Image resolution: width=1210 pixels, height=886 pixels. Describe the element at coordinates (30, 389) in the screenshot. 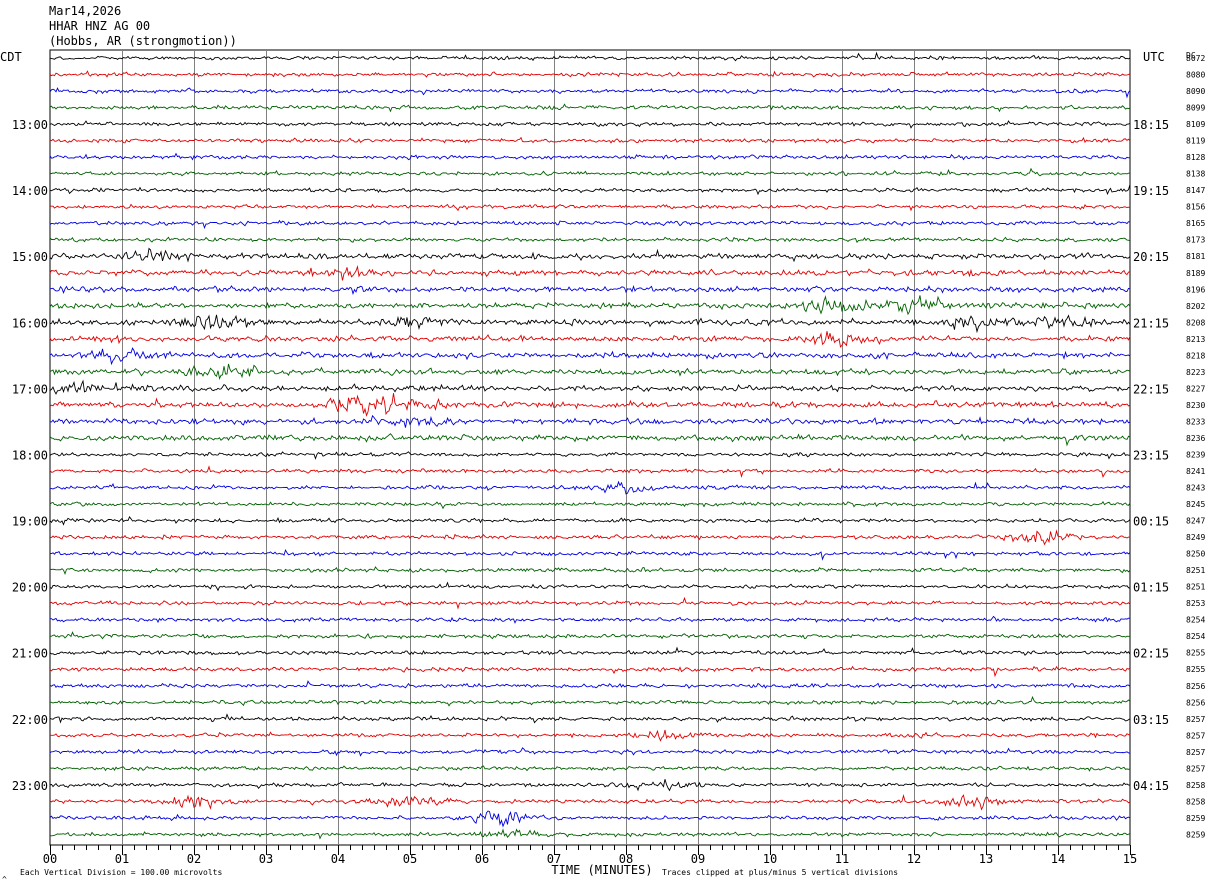

I see `hour-label-left: 17:00` at that location.